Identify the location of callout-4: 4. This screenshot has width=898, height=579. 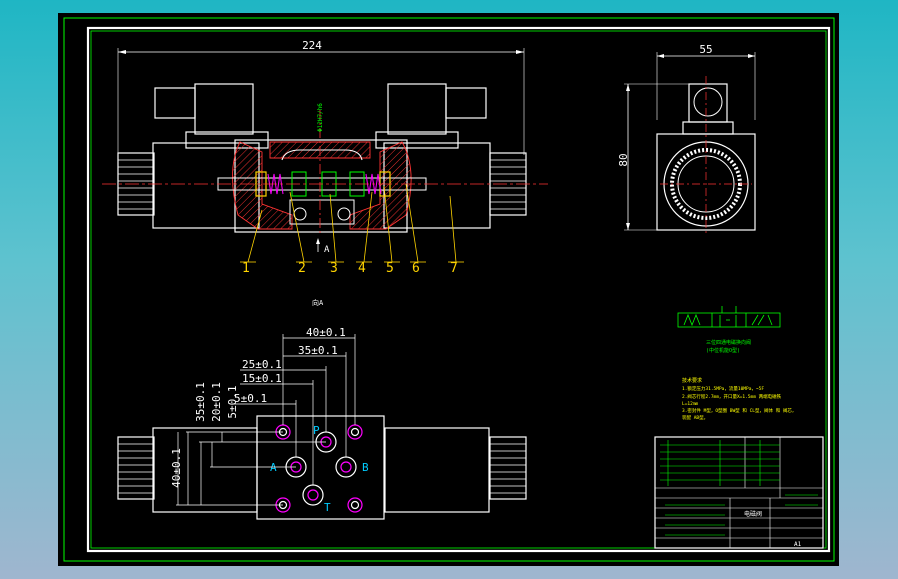
(362, 268).